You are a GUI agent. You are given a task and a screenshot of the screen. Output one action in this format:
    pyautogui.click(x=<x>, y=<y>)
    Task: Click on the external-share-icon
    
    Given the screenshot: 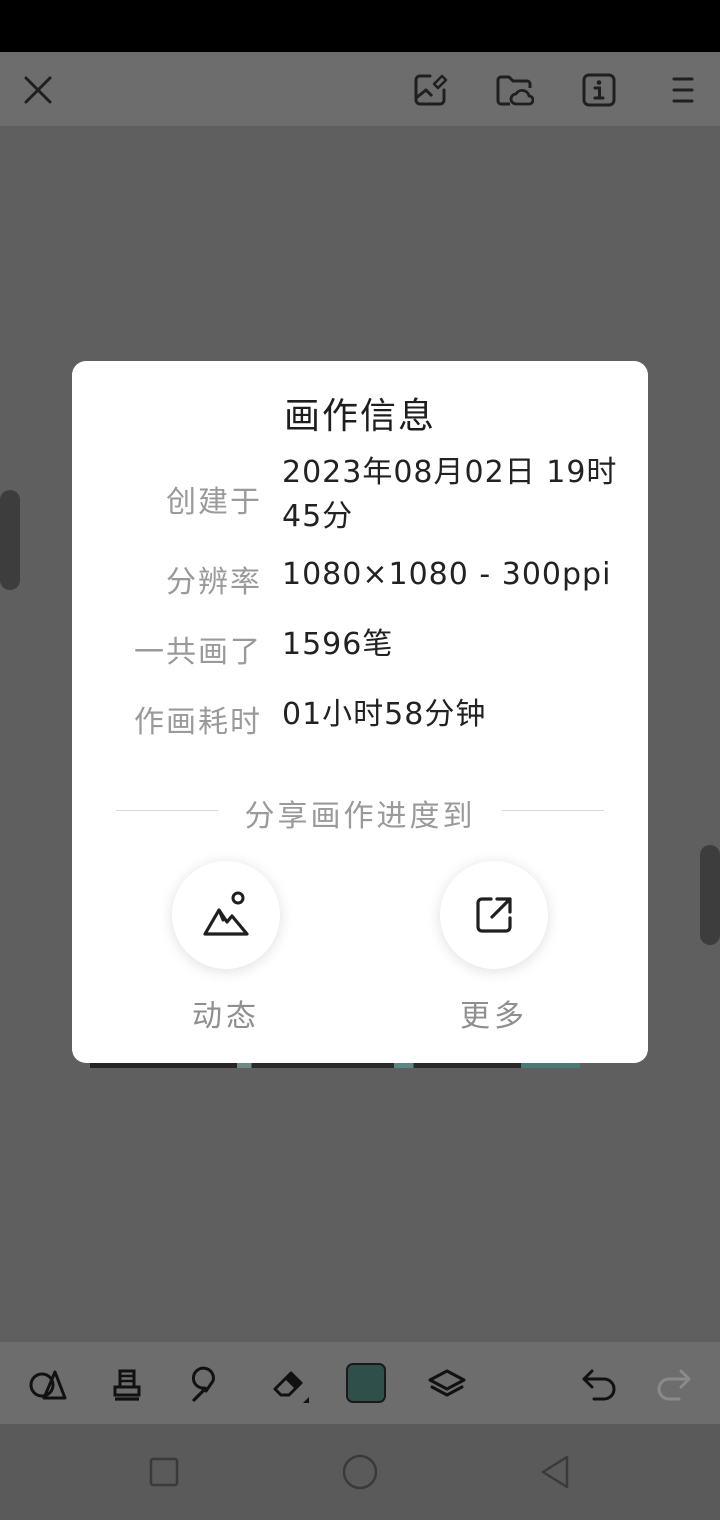 What is the action you would take?
    pyautogui.click(x=494, y=915)
    